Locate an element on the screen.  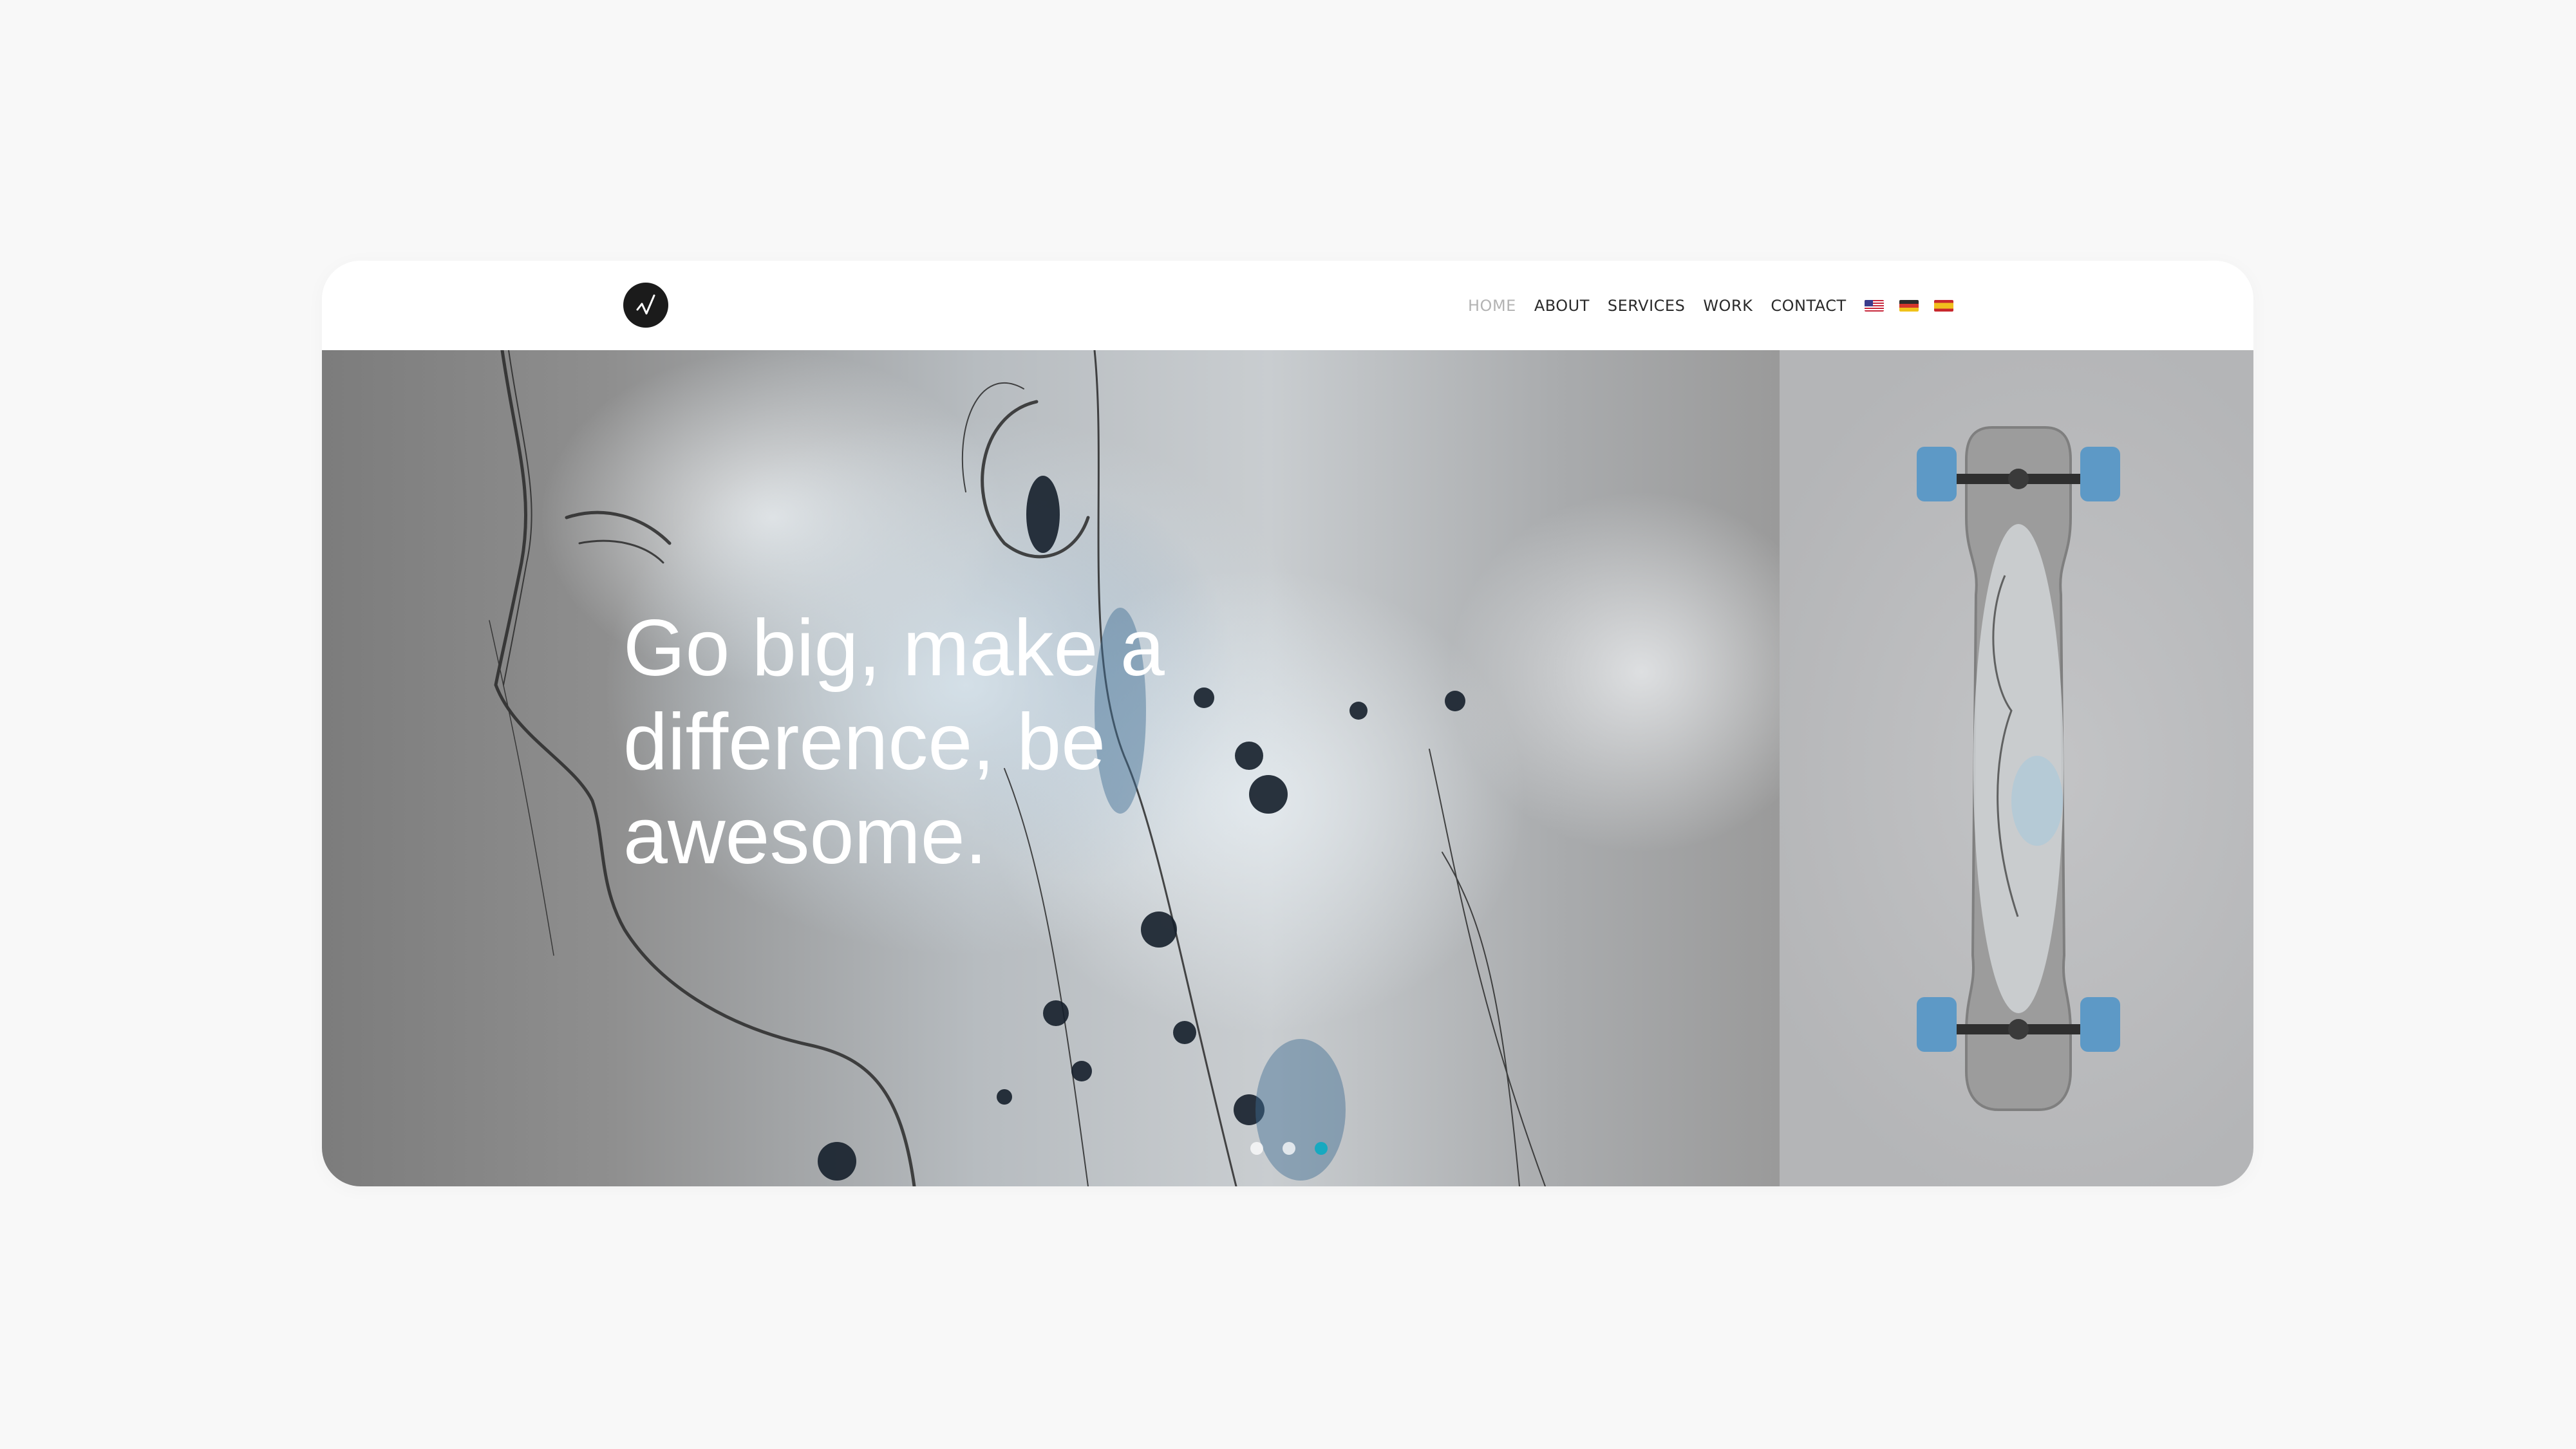
slider-dots is located at coordinates (1298, 1148).